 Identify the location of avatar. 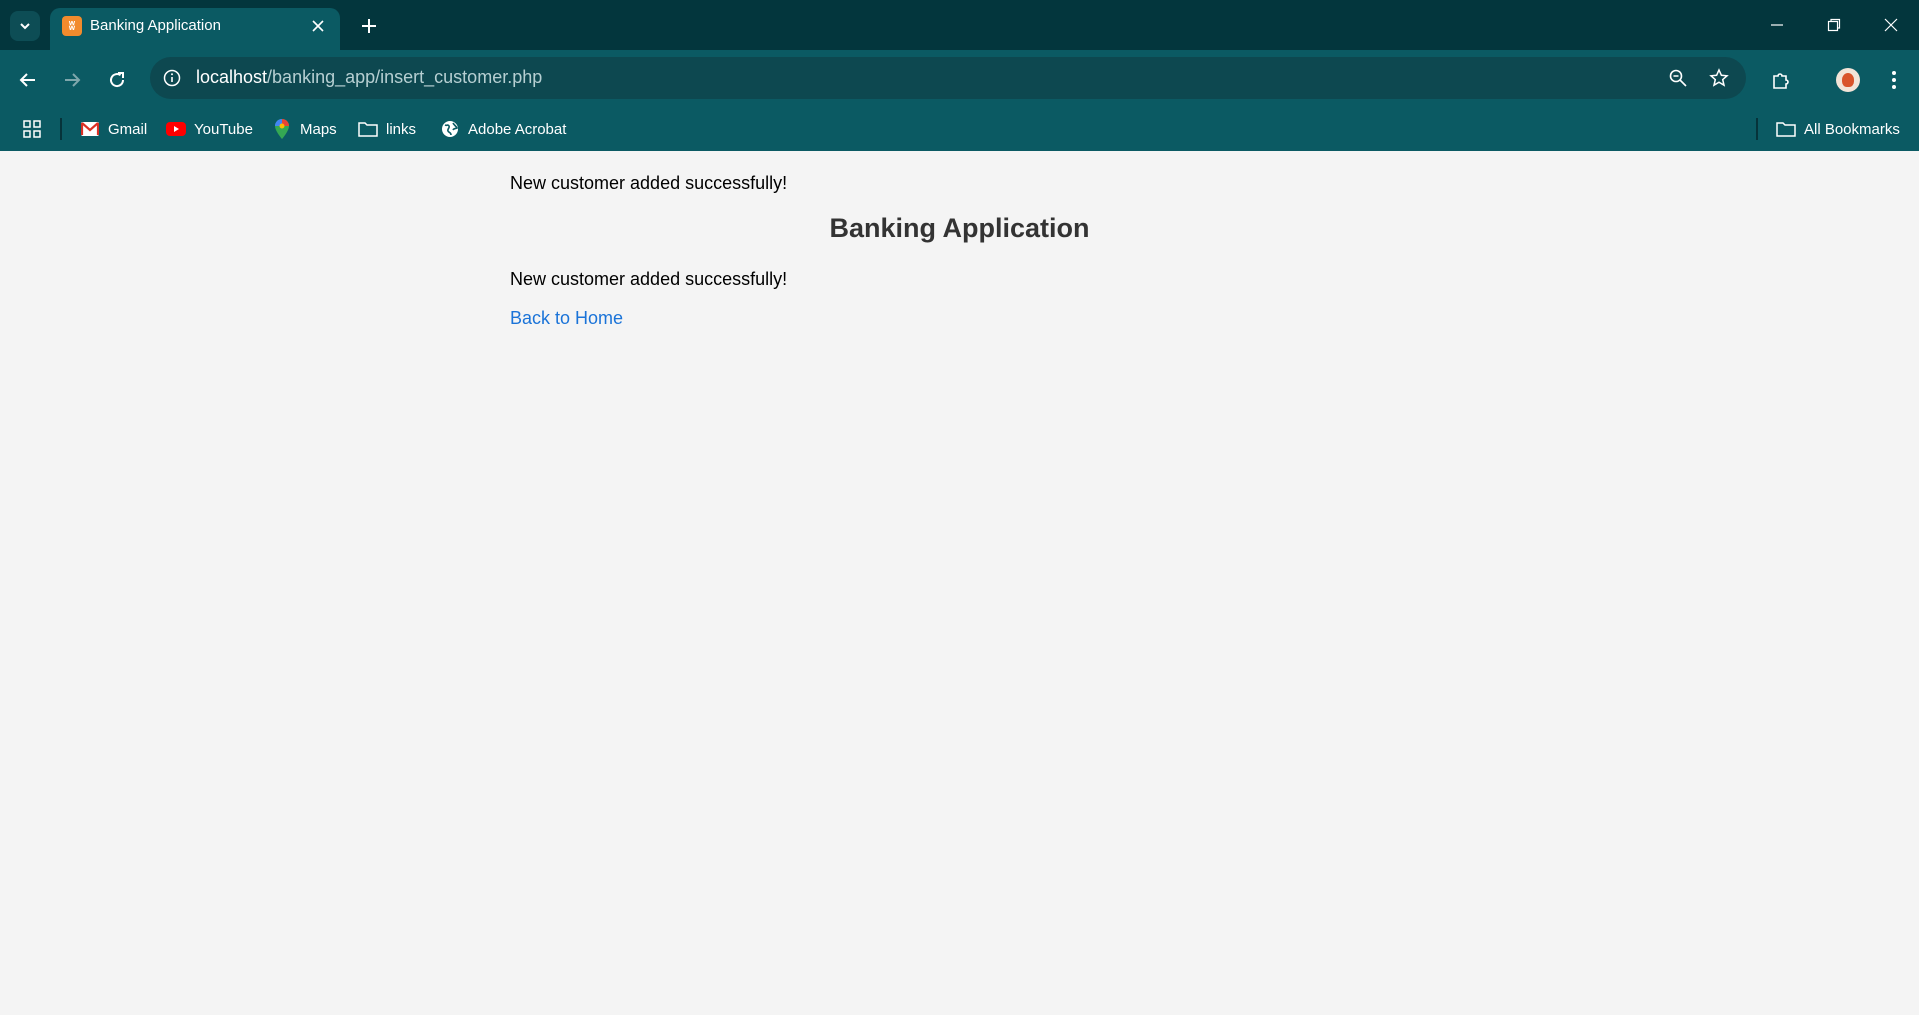
(1848, 80).